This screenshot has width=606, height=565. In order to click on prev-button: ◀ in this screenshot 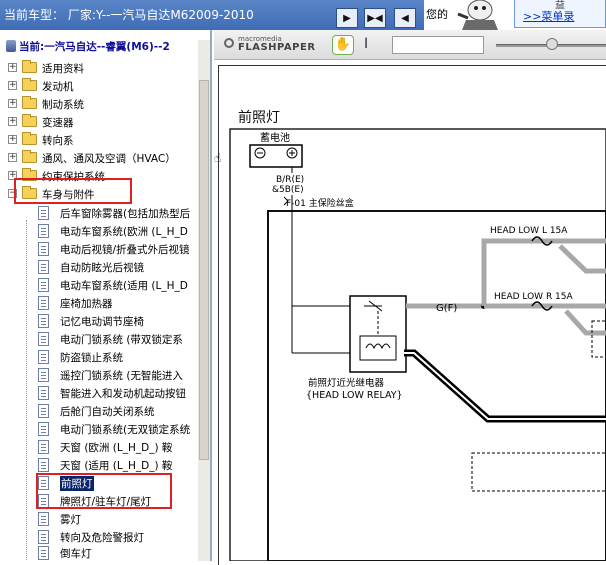, I will do `click(405, 18)`.